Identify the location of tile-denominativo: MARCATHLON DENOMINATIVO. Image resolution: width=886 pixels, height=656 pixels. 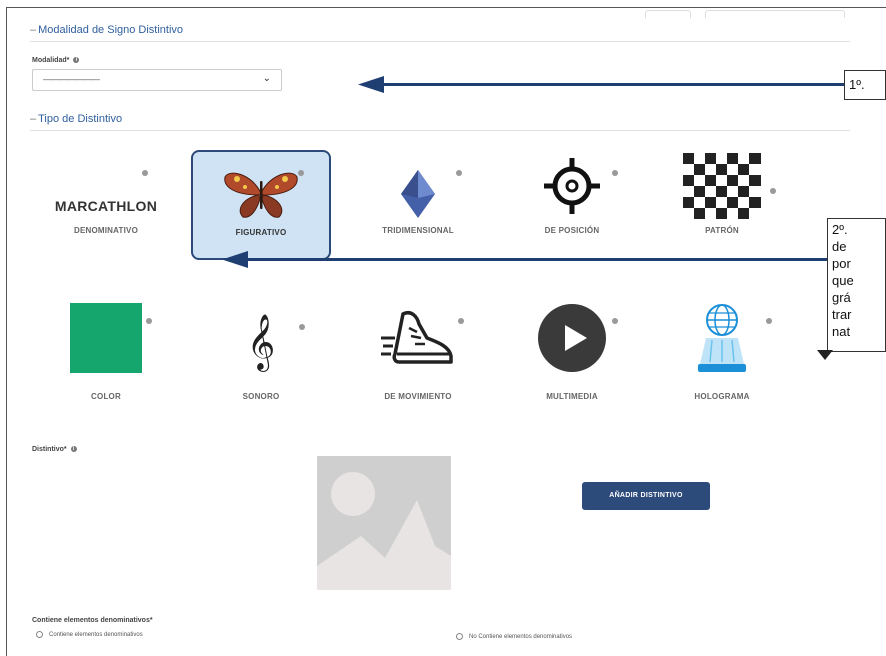
(106, 205).